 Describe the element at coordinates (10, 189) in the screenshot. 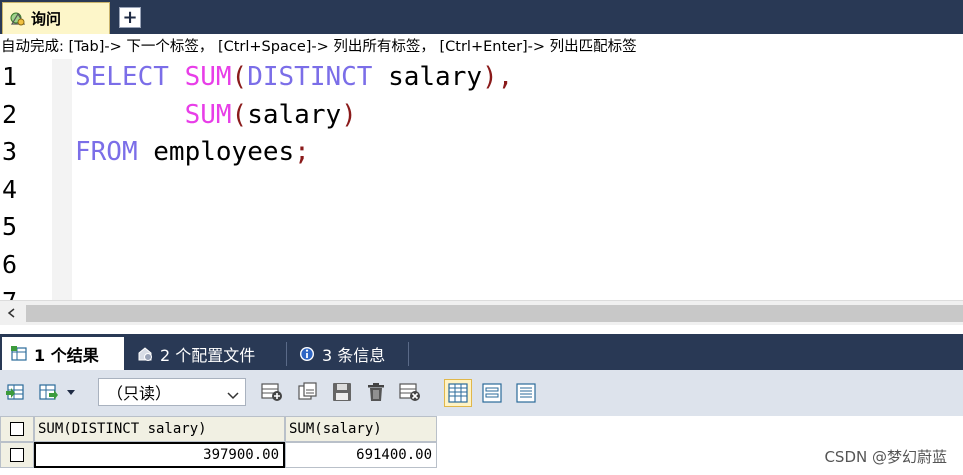

I see `line-number: 4` at that location.